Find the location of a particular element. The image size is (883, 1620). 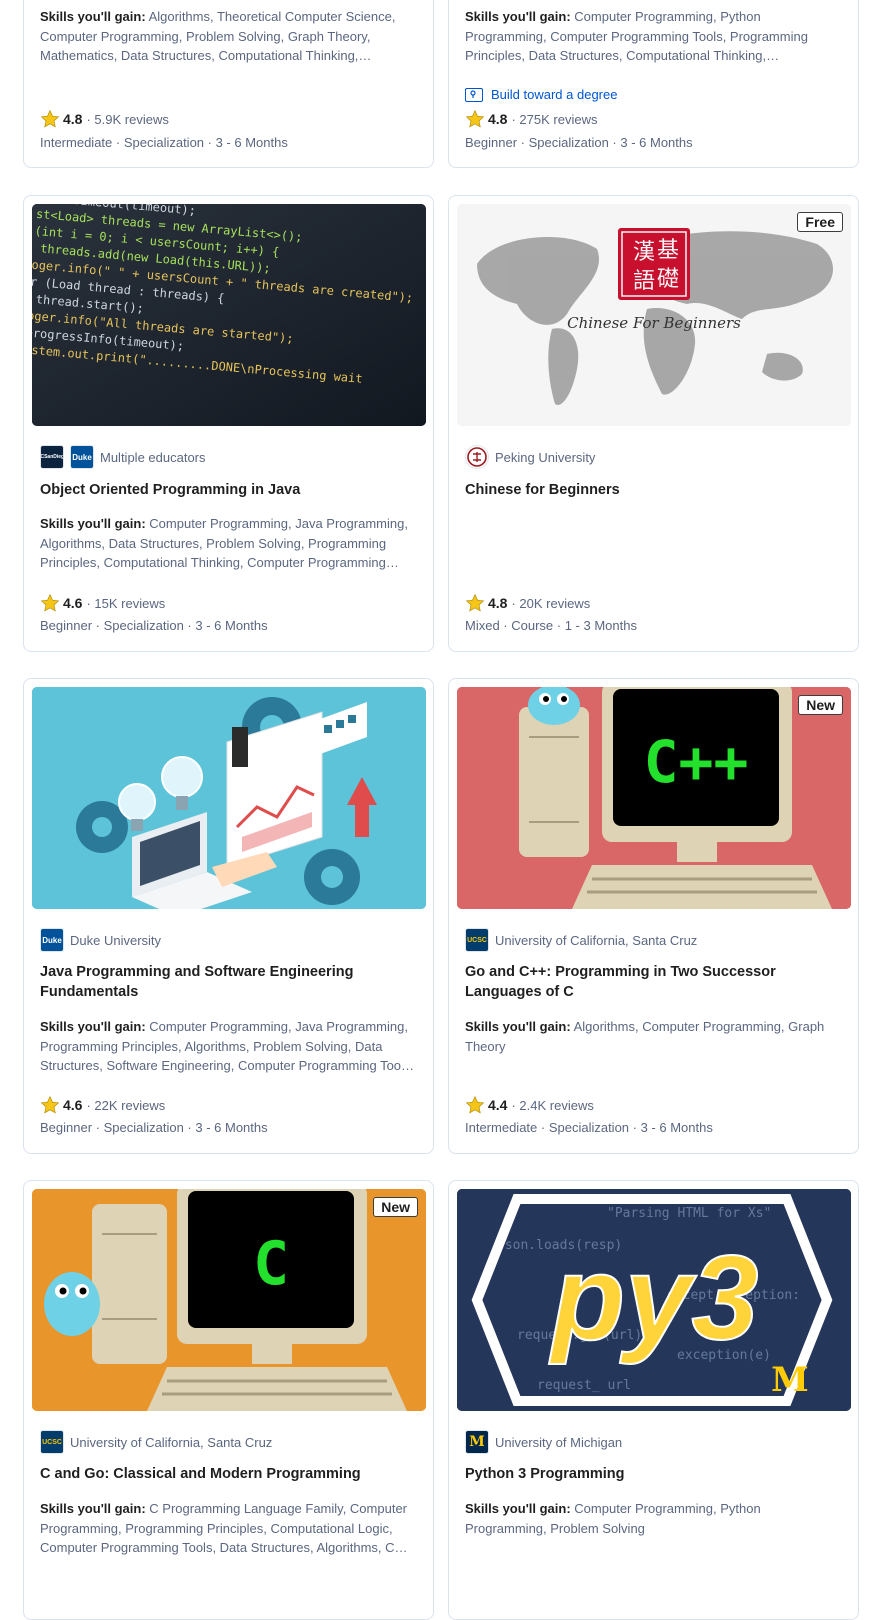

svg-text: M is located at coordinates (790, 1380).